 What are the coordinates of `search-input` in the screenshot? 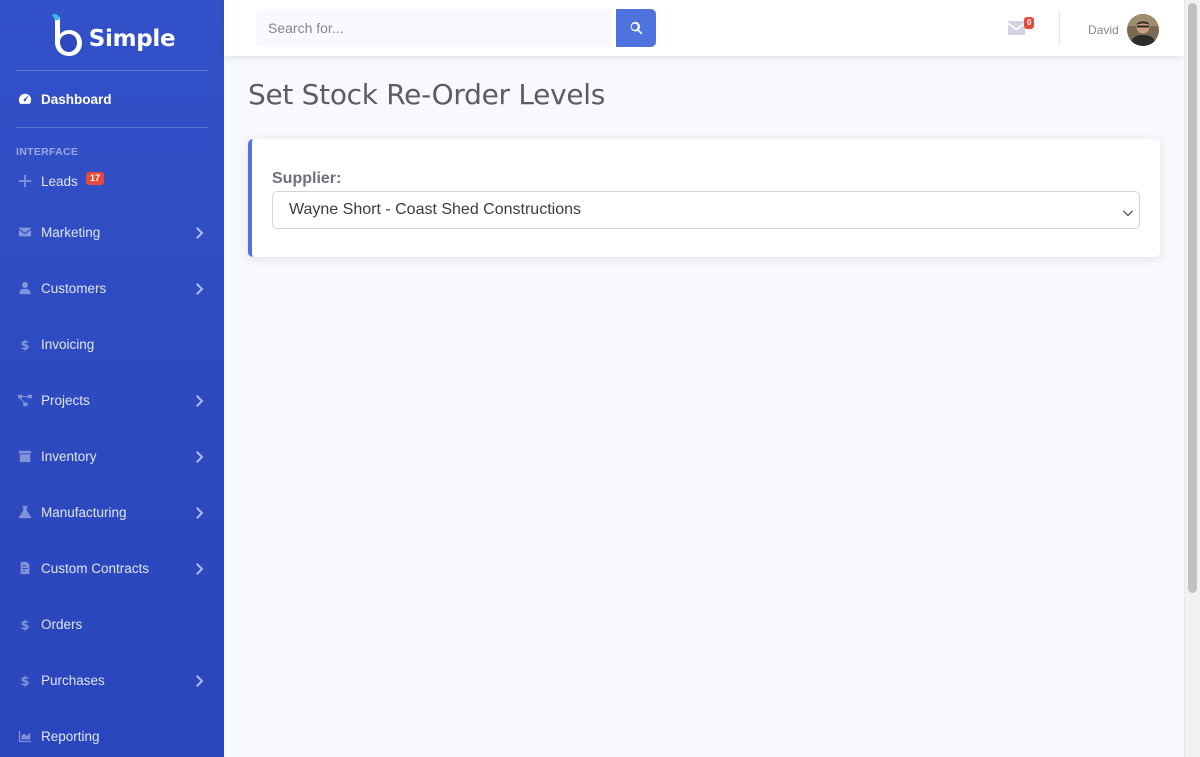 It's located at (434, 28).